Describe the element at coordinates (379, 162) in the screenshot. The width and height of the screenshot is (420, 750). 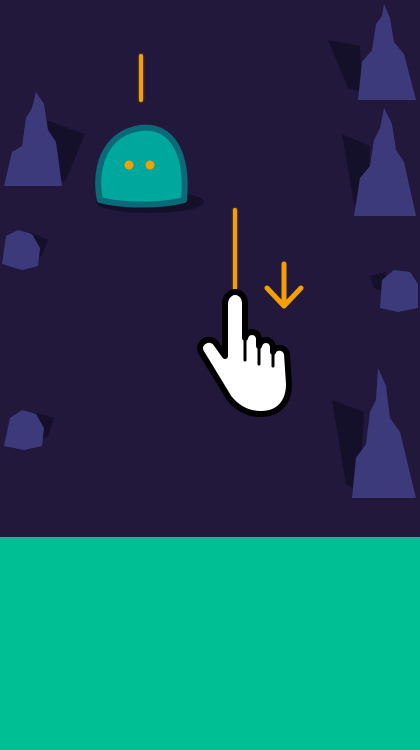
I see `stalagmite-right-upper-middle` at that location.